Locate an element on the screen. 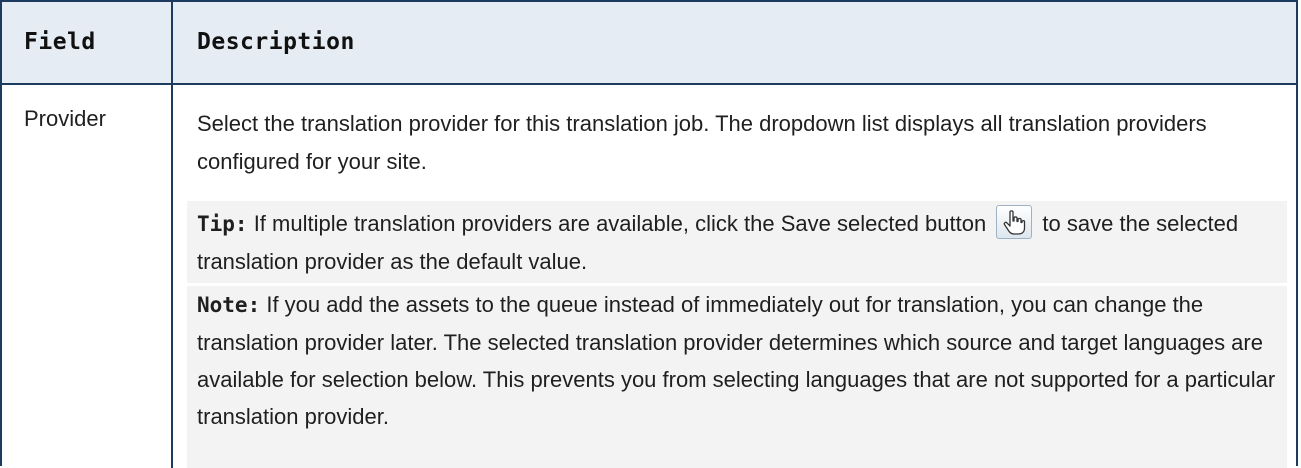 Image resolution: width=1301 pixels, height=468 pixels. note-label: Note: is located at coordinates (229, 305).